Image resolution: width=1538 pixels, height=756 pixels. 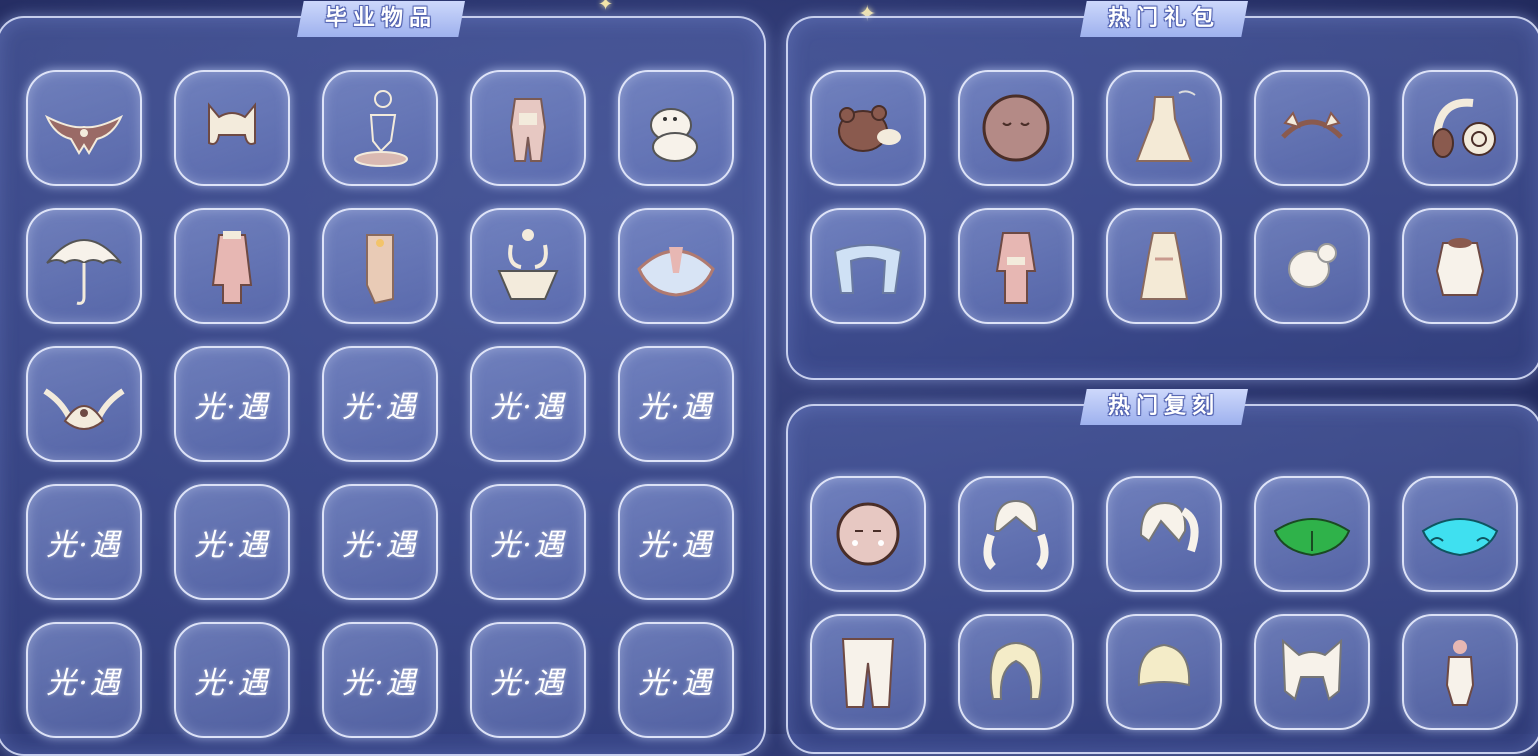 I want to click on pants-icon, so click(x=868, y=673).